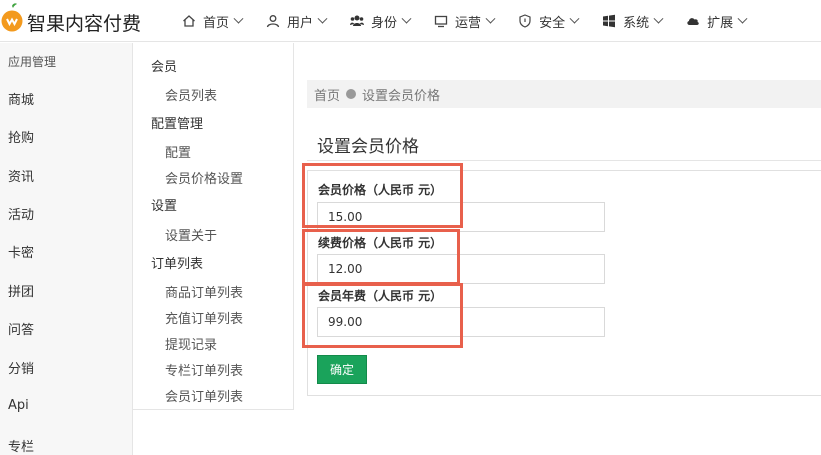 Image resolution: width=821 pixels, height=455 pixels. I want to click on logo-icon, so click(12, 17).